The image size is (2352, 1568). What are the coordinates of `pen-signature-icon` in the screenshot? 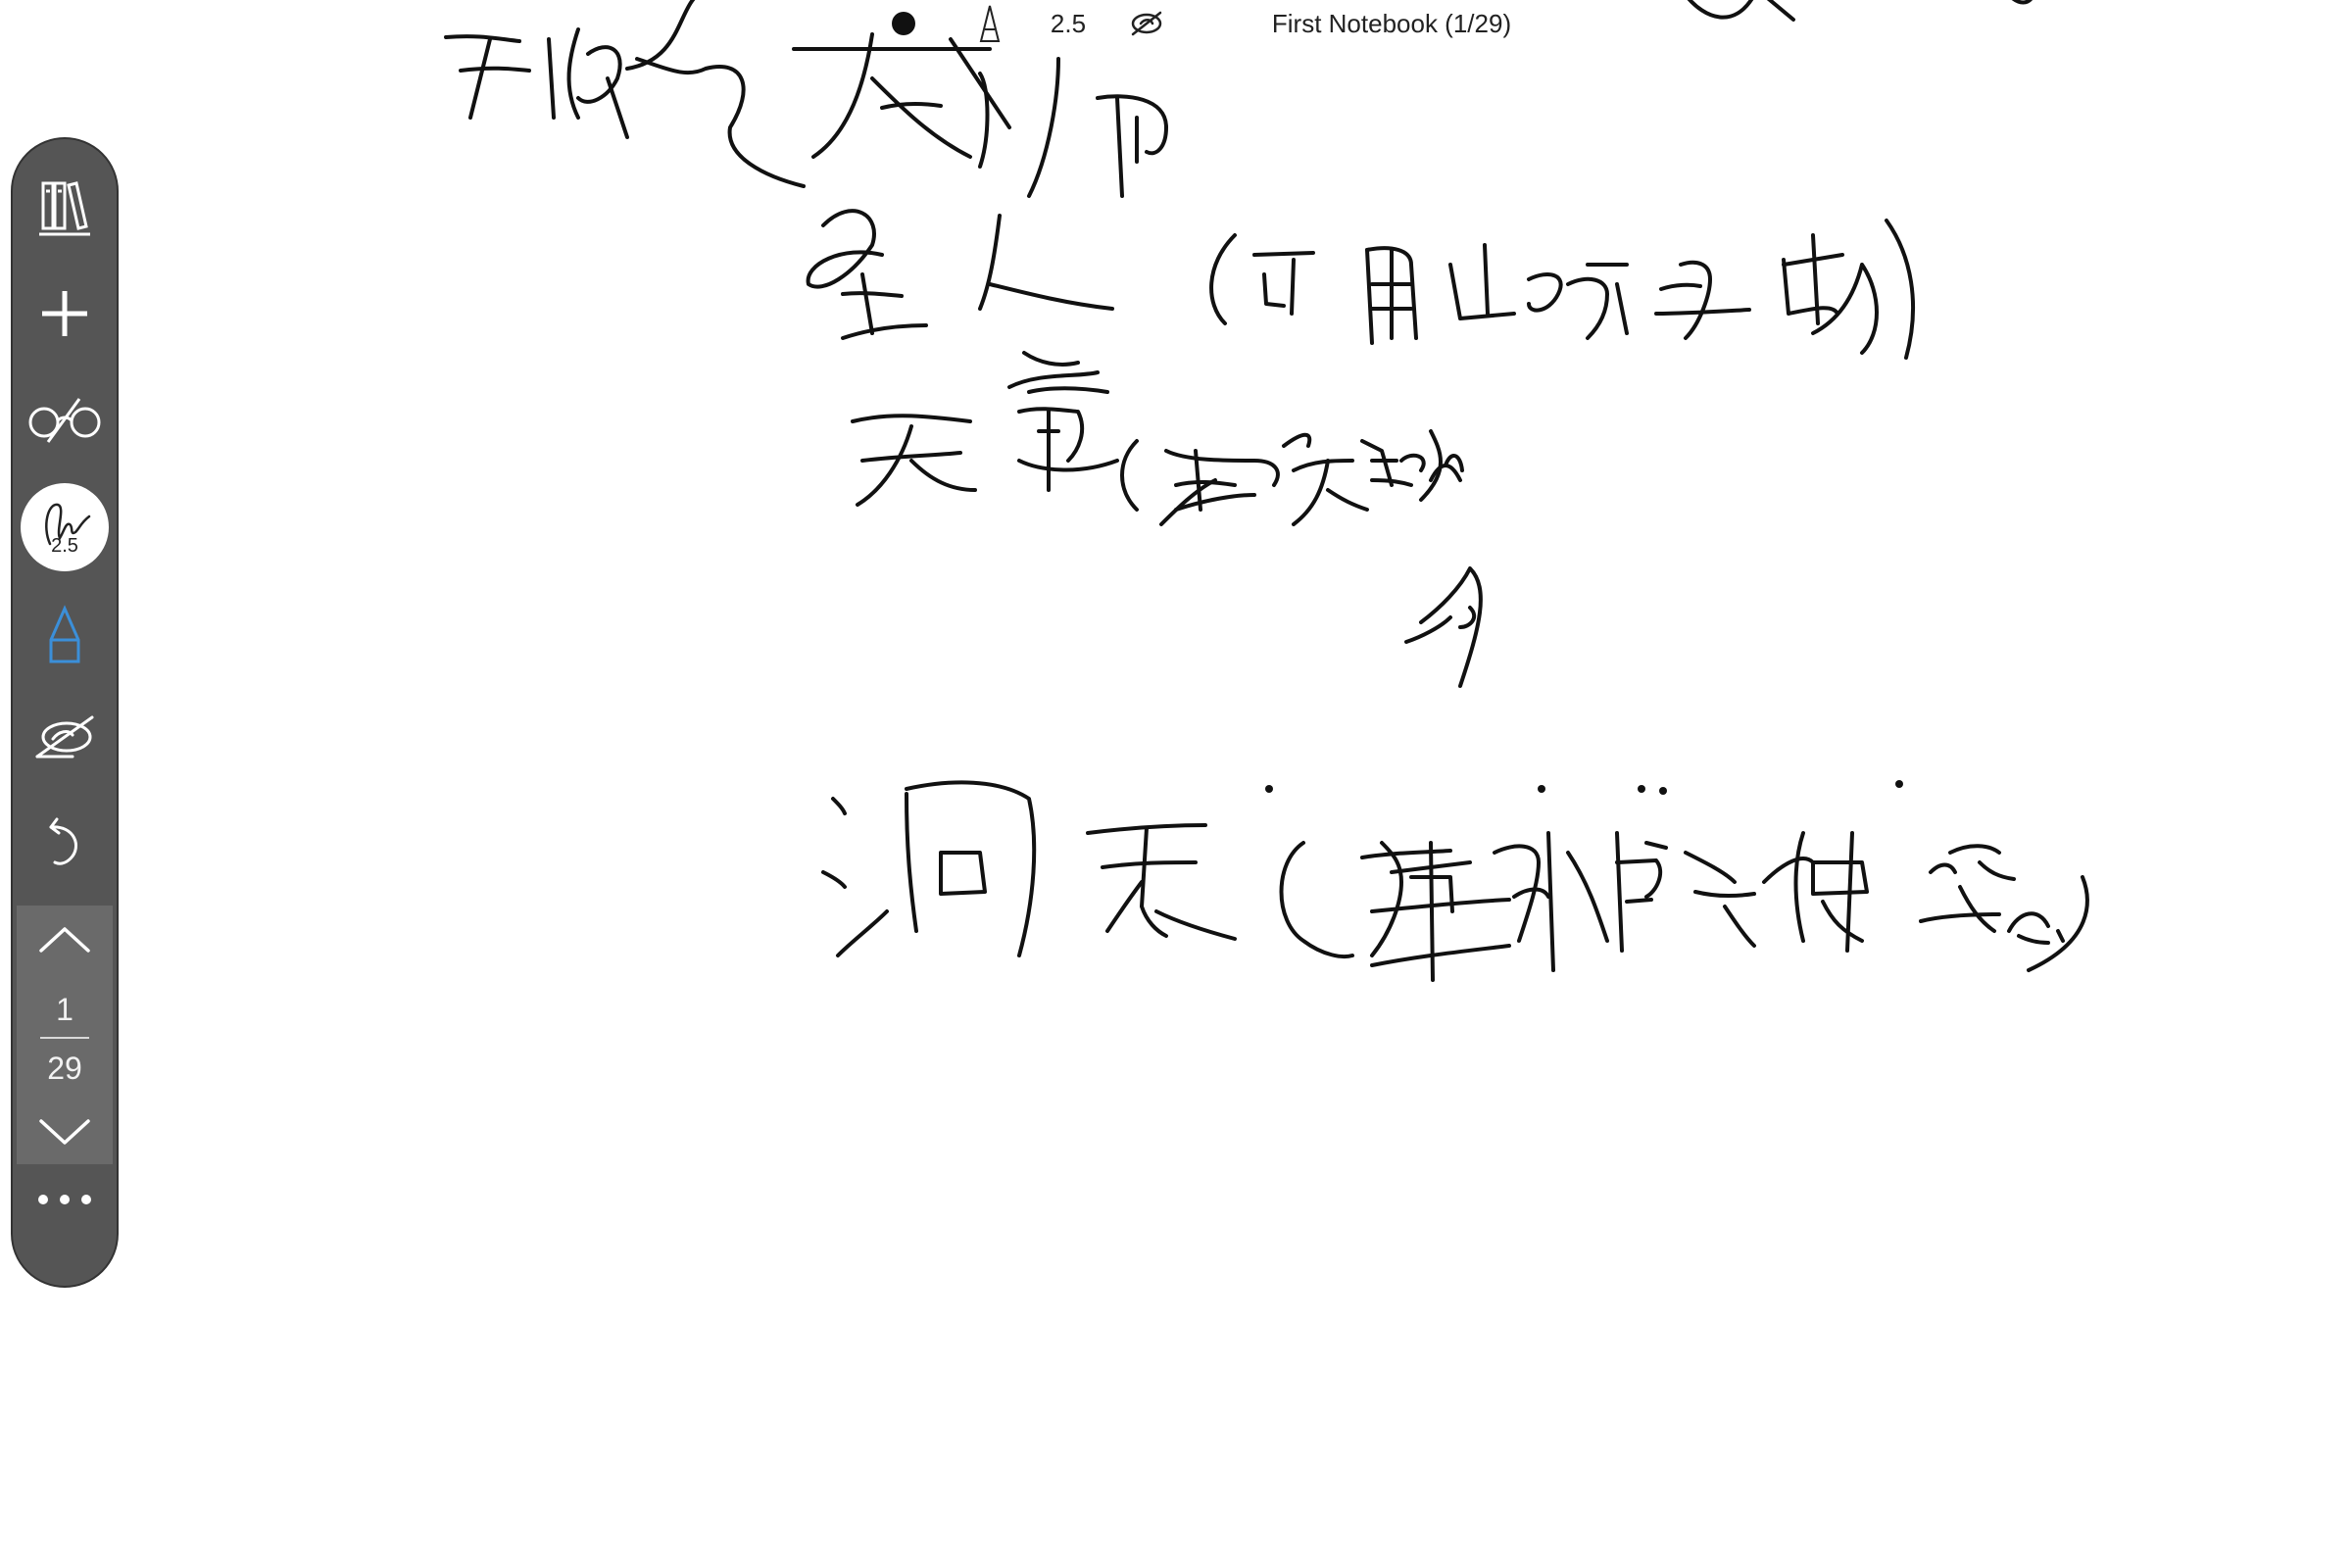 It's located at (68, 524).